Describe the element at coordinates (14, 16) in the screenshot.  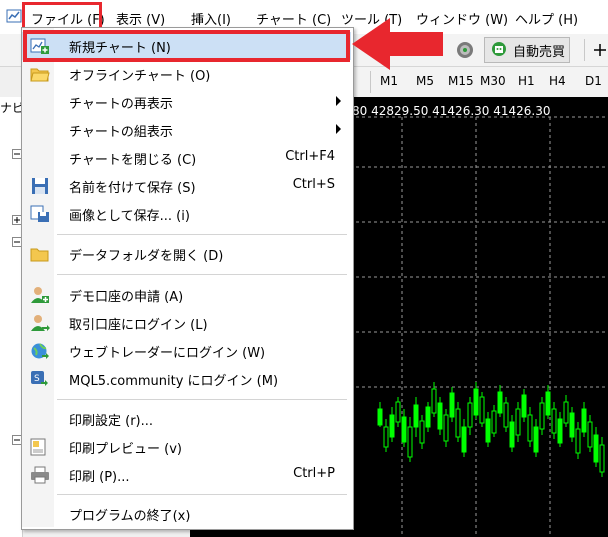
I see `app-icon` at that location.